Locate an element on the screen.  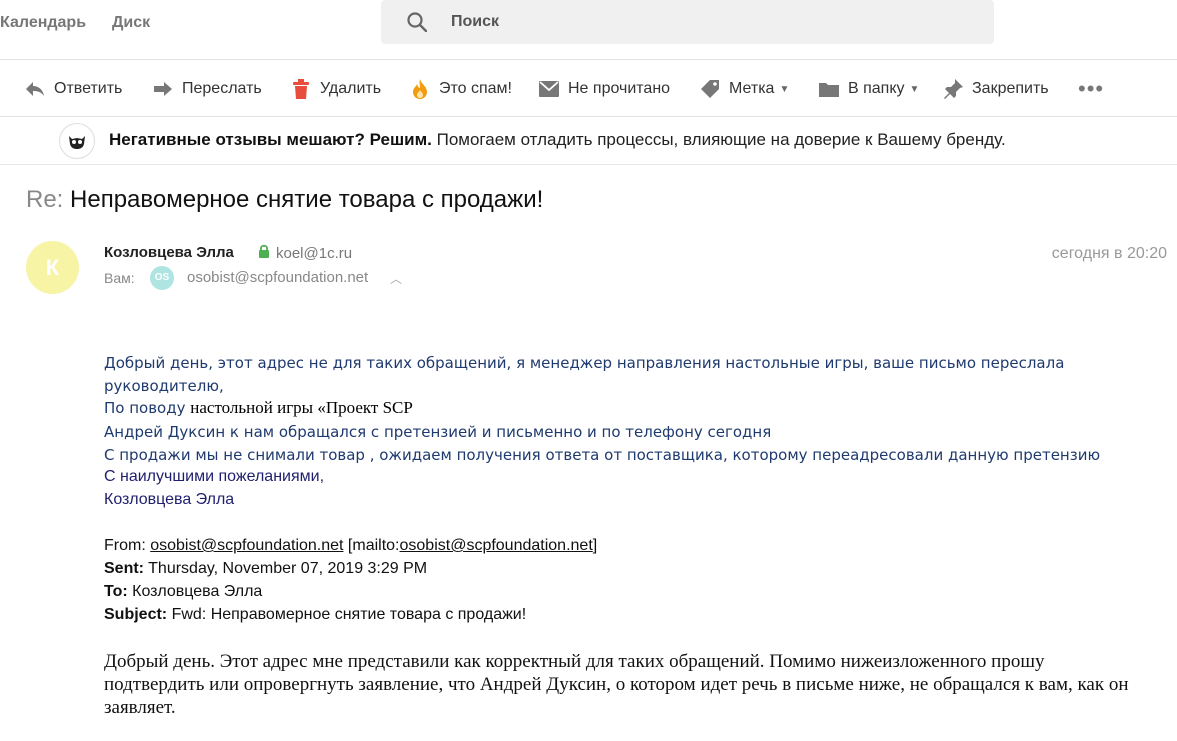
body-line-3: По поводу настольной игры «Проект SCP is located at coordinates (258, 408).